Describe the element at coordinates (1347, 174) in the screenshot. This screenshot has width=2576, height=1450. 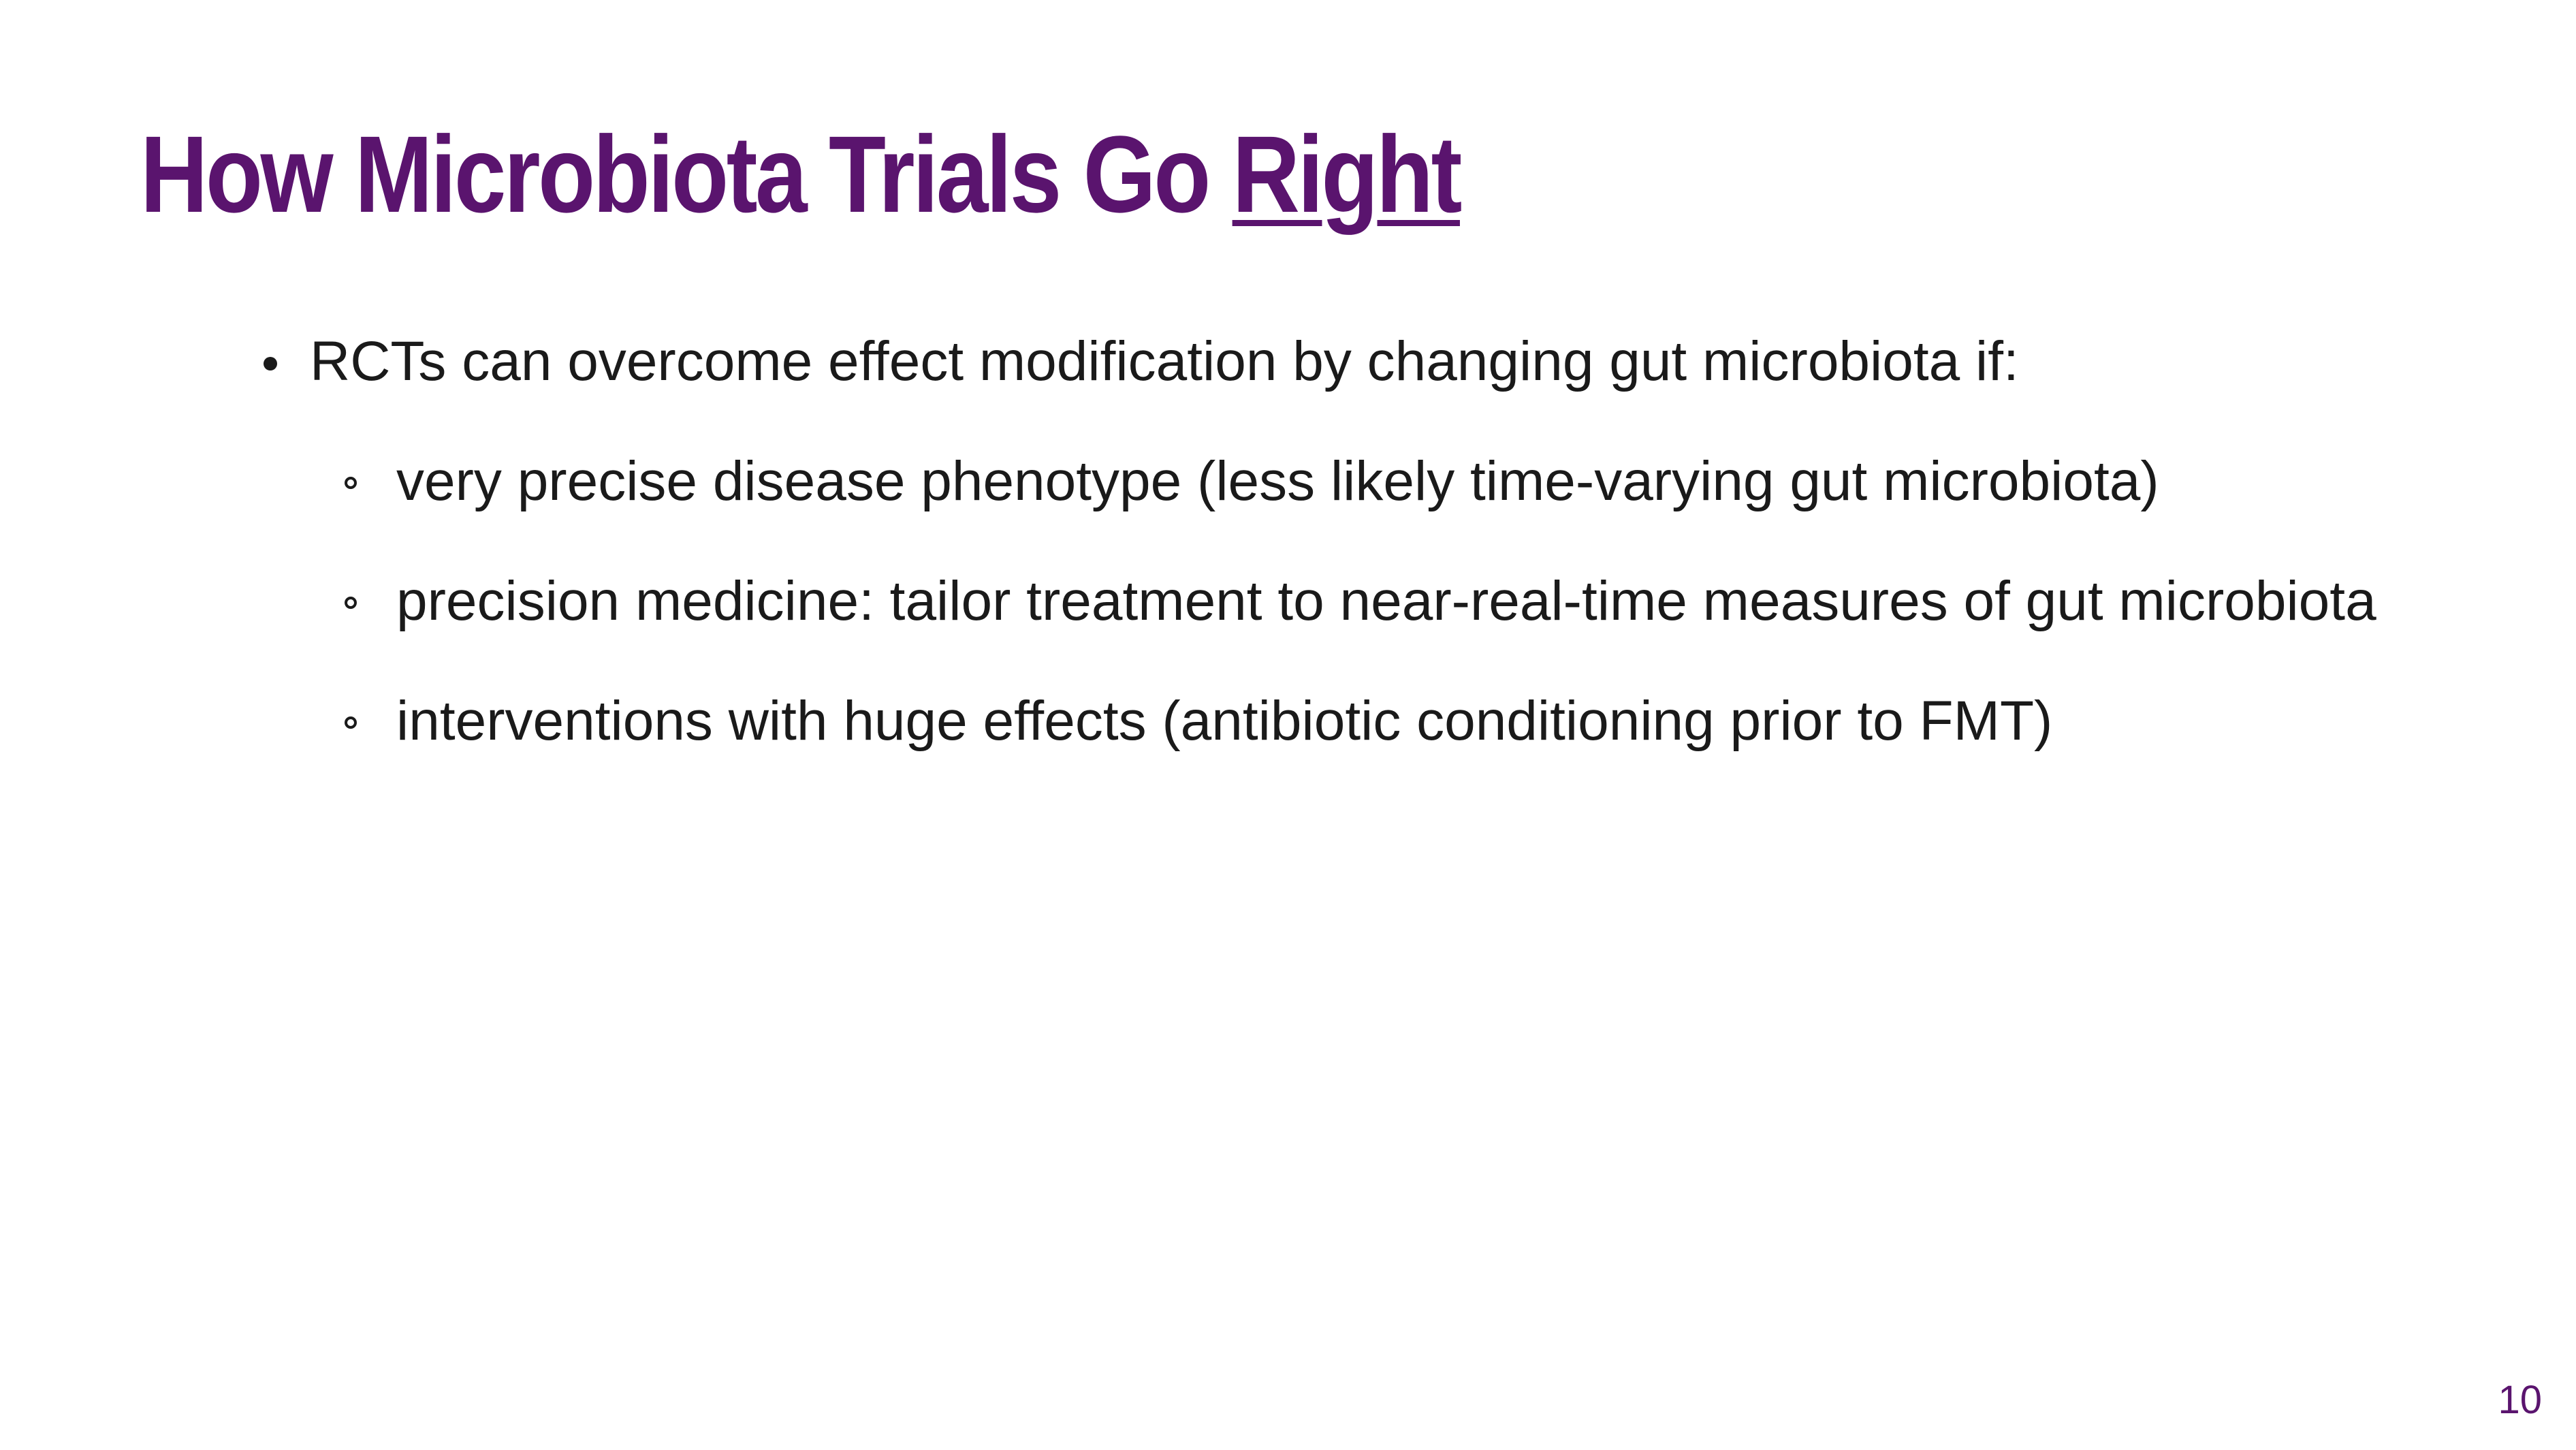
I see `slide-title-emphasis: Right` at that location.